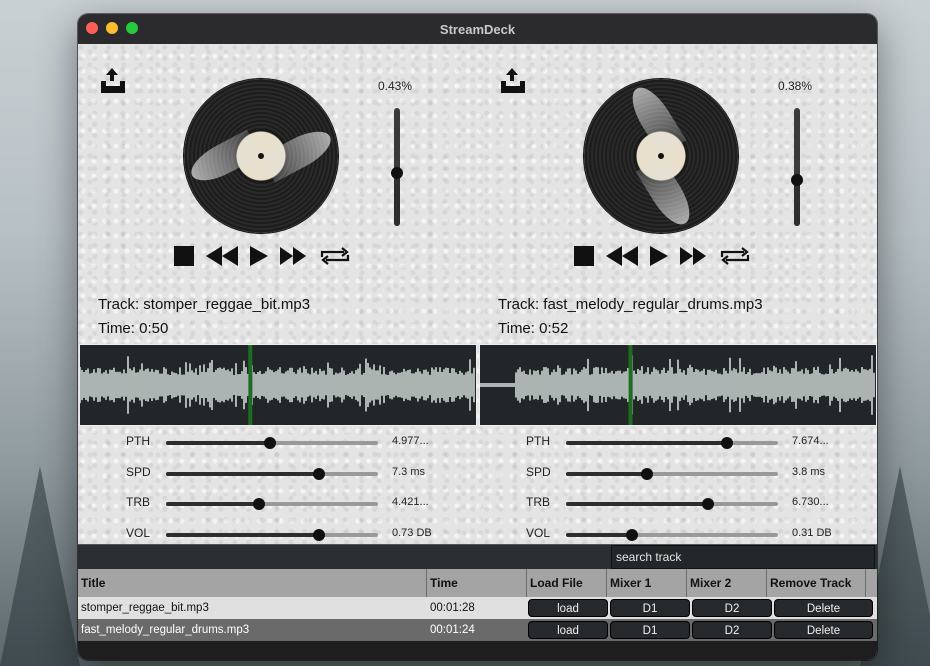  What do you see at coordinates (567, 583) in the screenshot?
I see `column-header-load-file: Load File` at bounding box center [567, 583].